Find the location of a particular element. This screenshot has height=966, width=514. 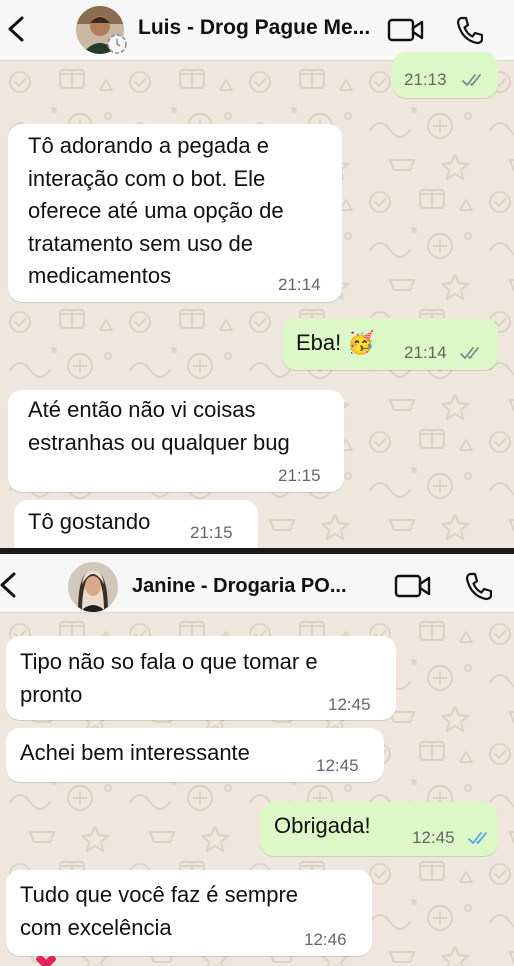

message-bubble-incoming: Achei bem interessante 12:45 is located at coordinates (195, 755).